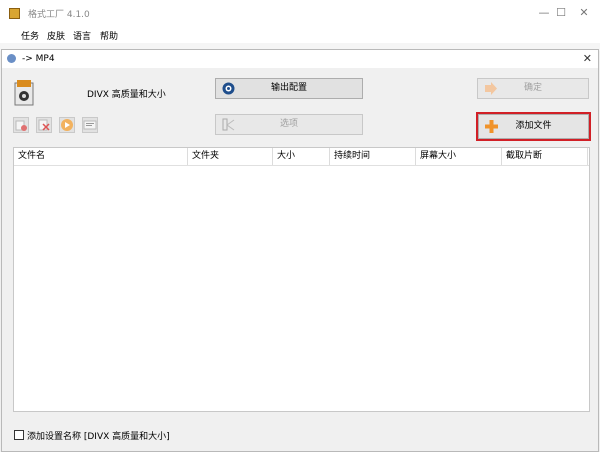 This screenshot has width=600, height=452. What do you see at coordinates (14, 13) in the screenshot?
I see `format-factory-icon` at bounding box center [14, 13].